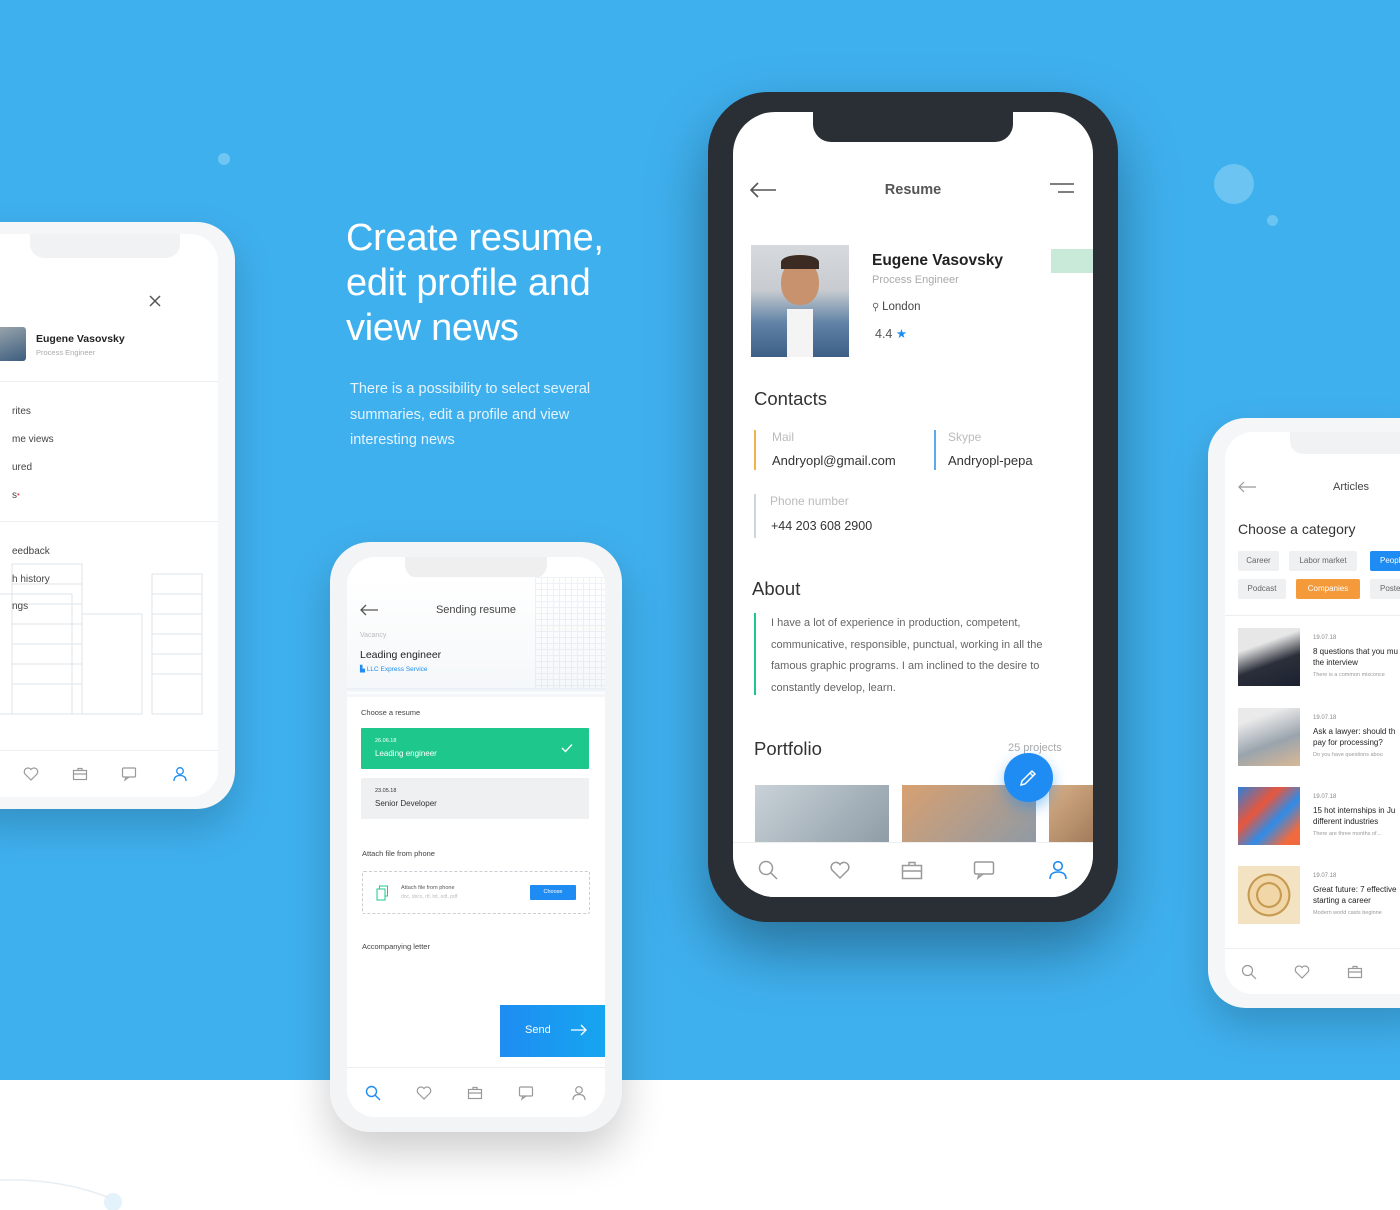 This screenshot has width=1400, height=1210. Describe the element at coordinates (965, 437) in the screenshot. I see `skype-label: Skype` at that location.